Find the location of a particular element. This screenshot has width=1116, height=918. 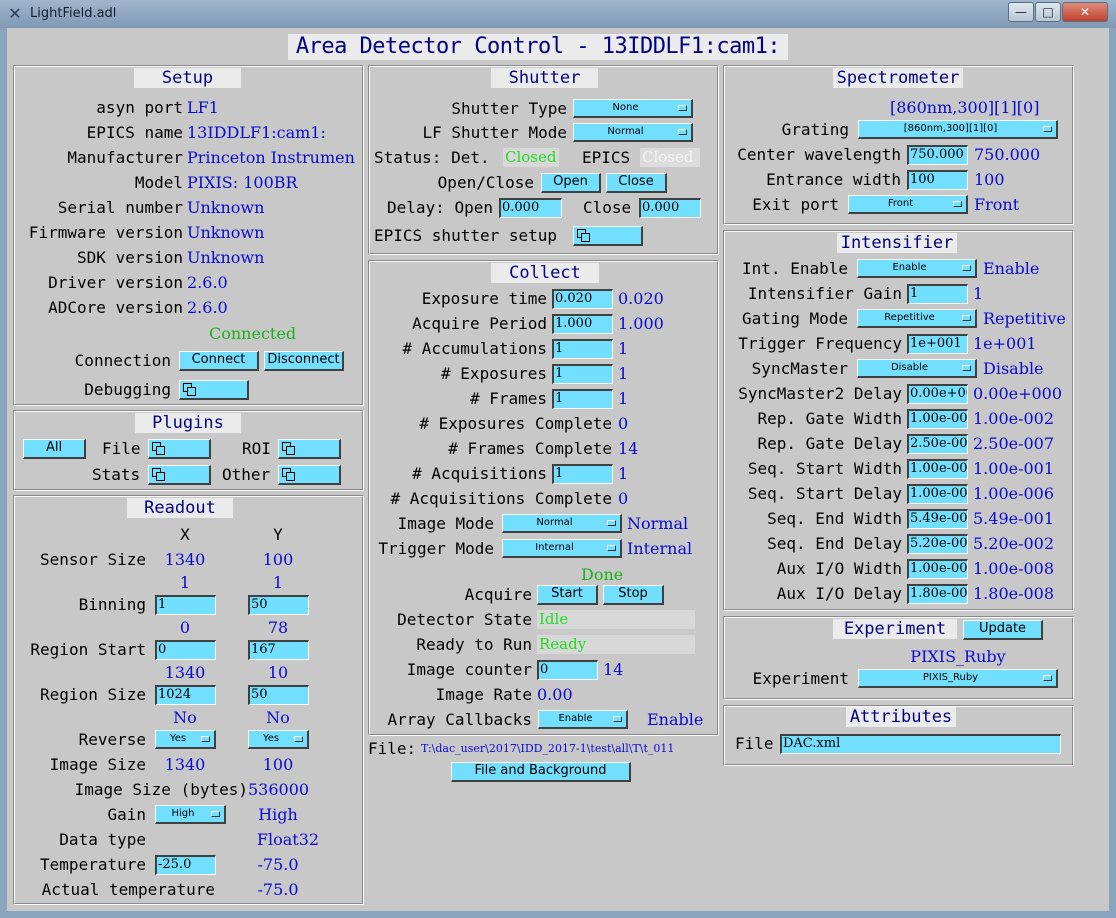

exposures-complete-label: # Exposures Complete is located at coordinates (515, 423).